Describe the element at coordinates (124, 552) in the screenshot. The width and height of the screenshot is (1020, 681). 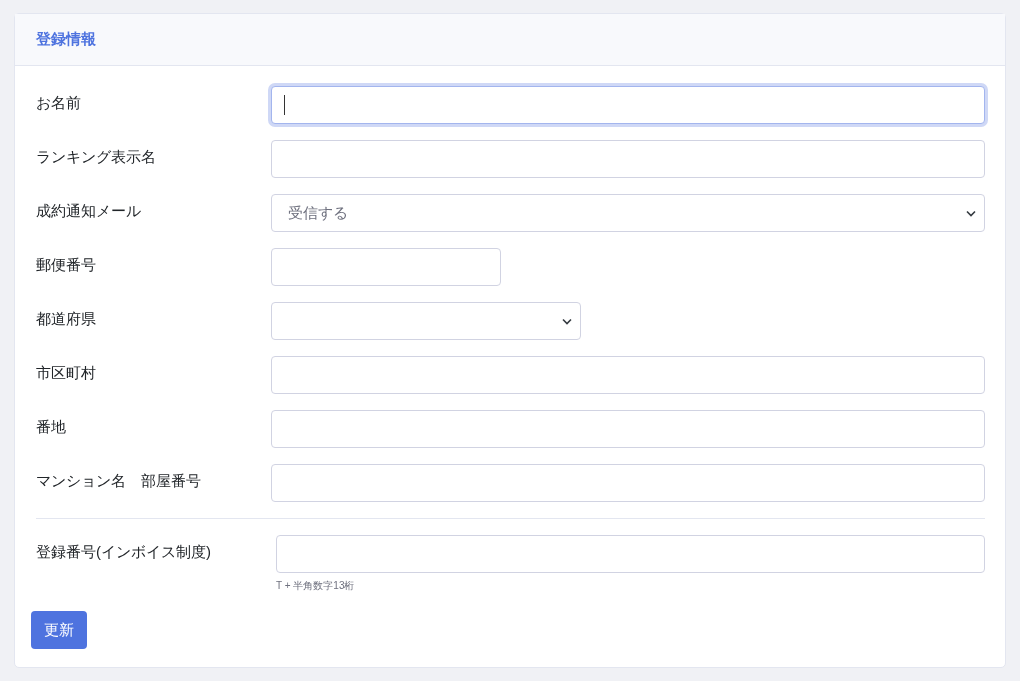
I see `field-label: 登録番号(インボイス制度)` at that location.